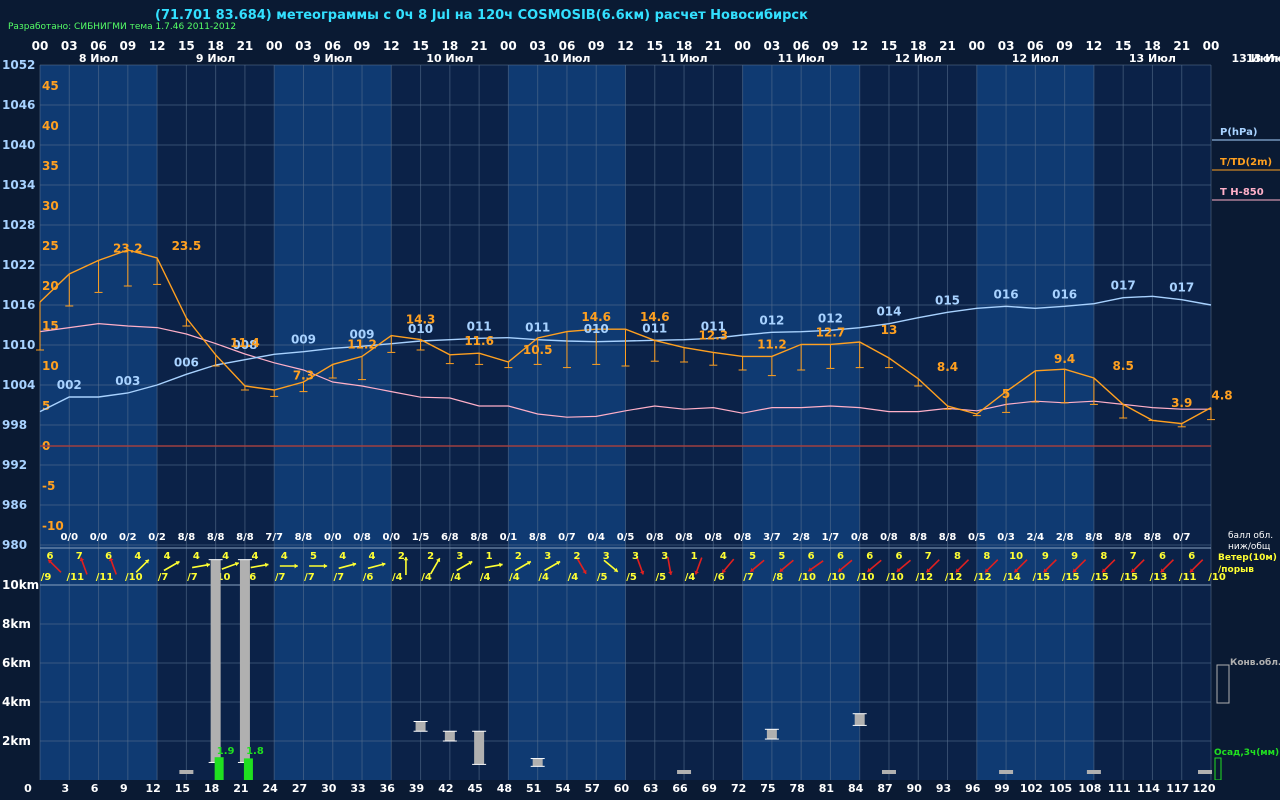 The height and width of the screenshot is (800, 1280). What do you see at coordinates (538, 350) in the screenshot?
I see `temperature-data-label: 10.5` at bounding box center [538, 350].